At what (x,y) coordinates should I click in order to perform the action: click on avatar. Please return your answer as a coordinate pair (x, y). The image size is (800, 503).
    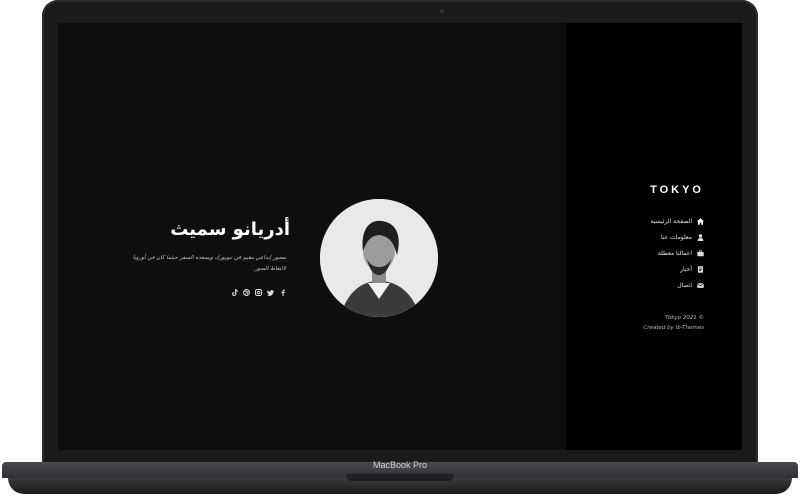
    Looking at the image, I should click on (379, 258).